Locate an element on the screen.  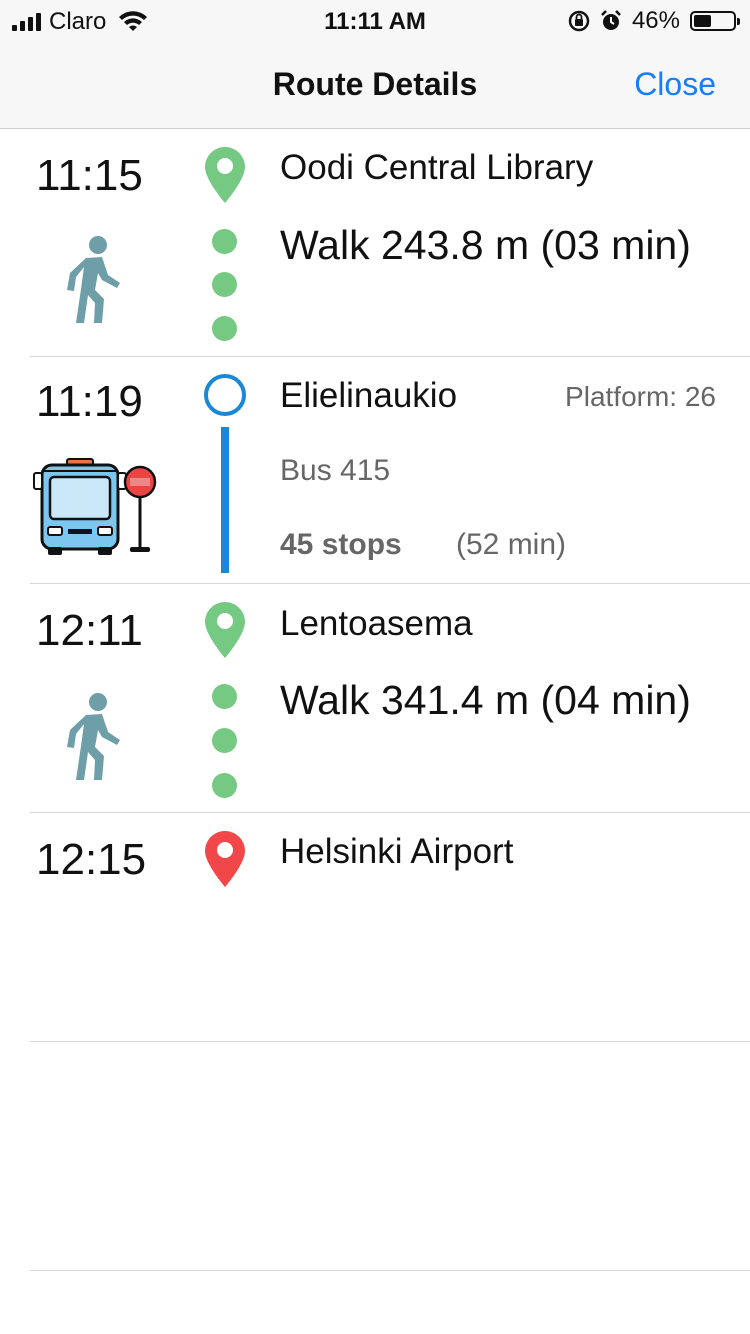
leg-time: 11:15 is located at coordinates (89, 175).